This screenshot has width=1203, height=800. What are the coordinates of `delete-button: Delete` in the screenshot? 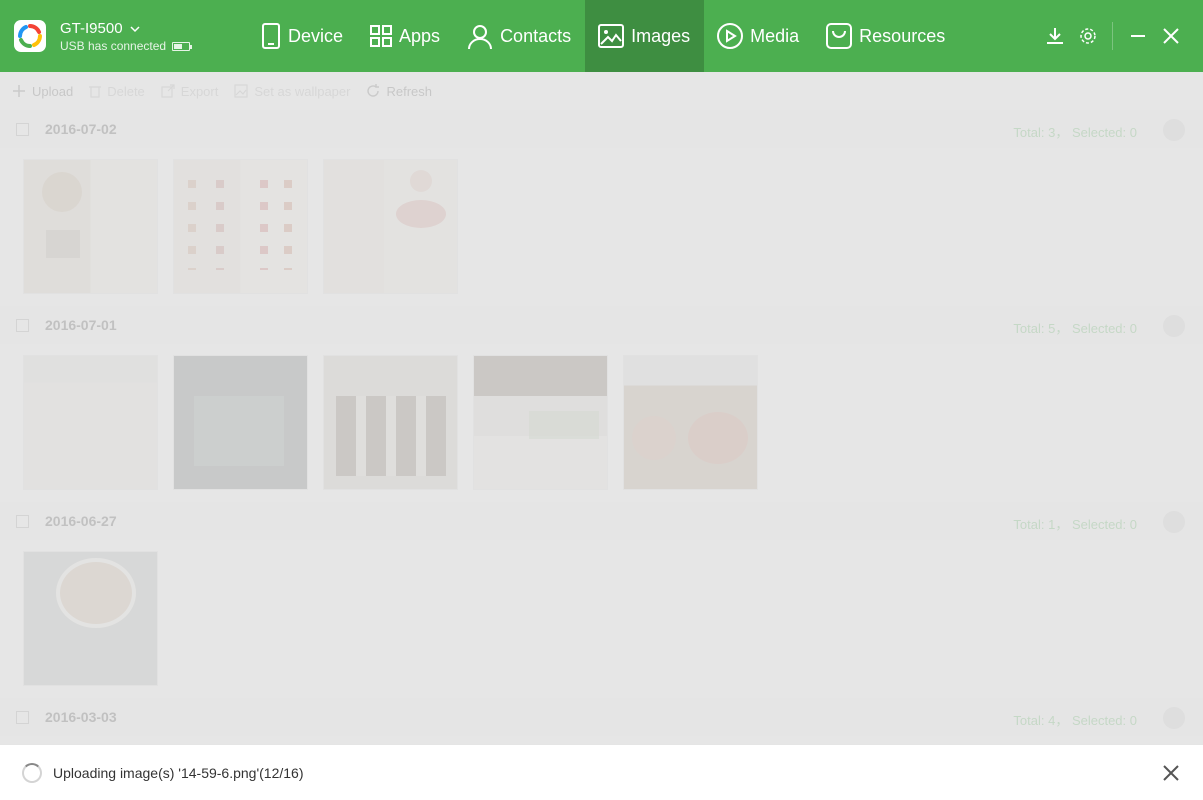 It's located at (117, 91).